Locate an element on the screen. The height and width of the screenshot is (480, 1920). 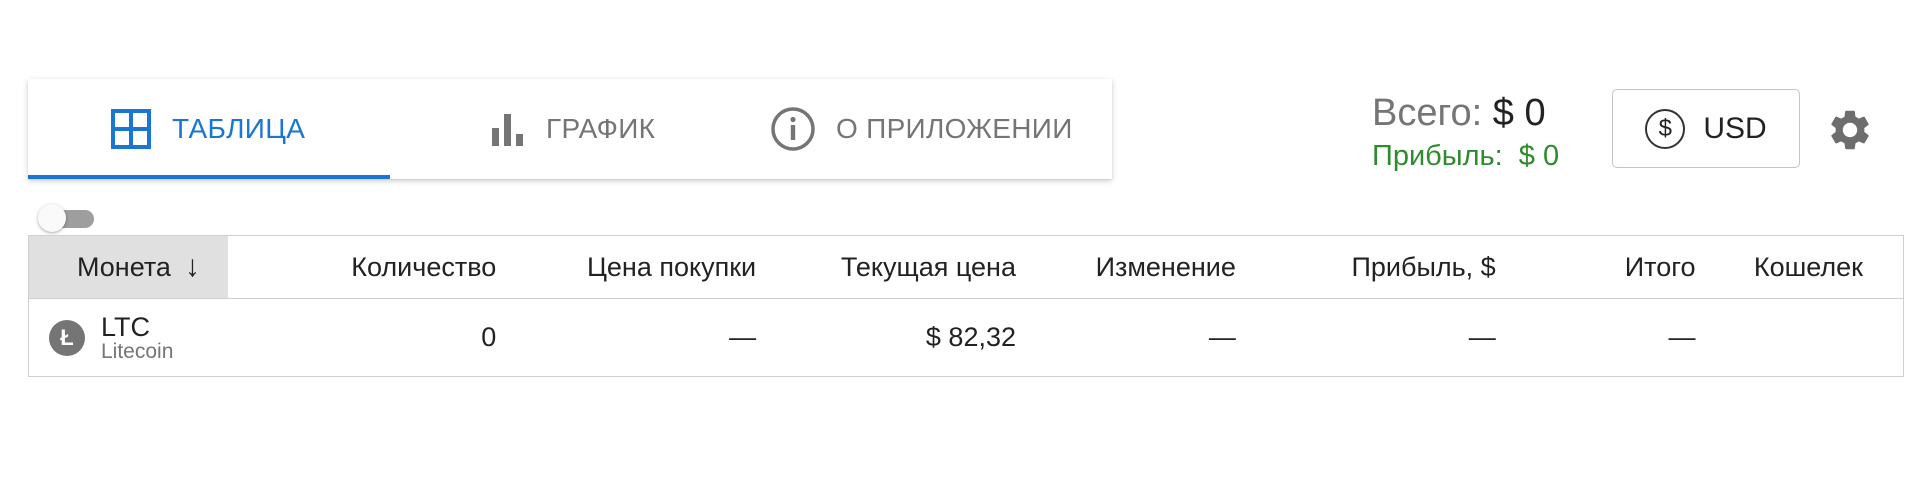
total-line: Всего: $ 0 is located at coordinates (1465, 113).